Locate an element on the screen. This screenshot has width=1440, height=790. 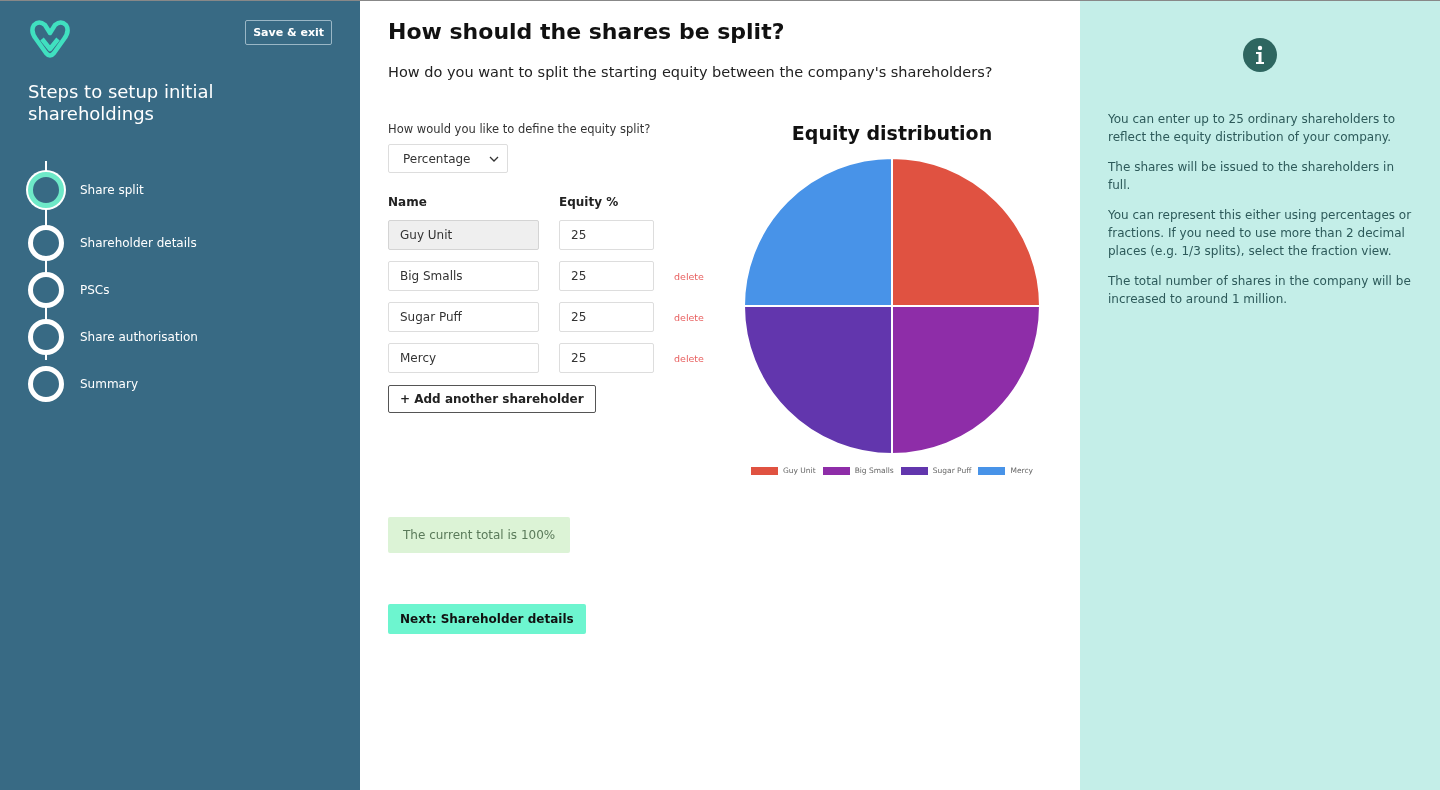
name-field: Big Smalls is located at coordinates (463, 276).